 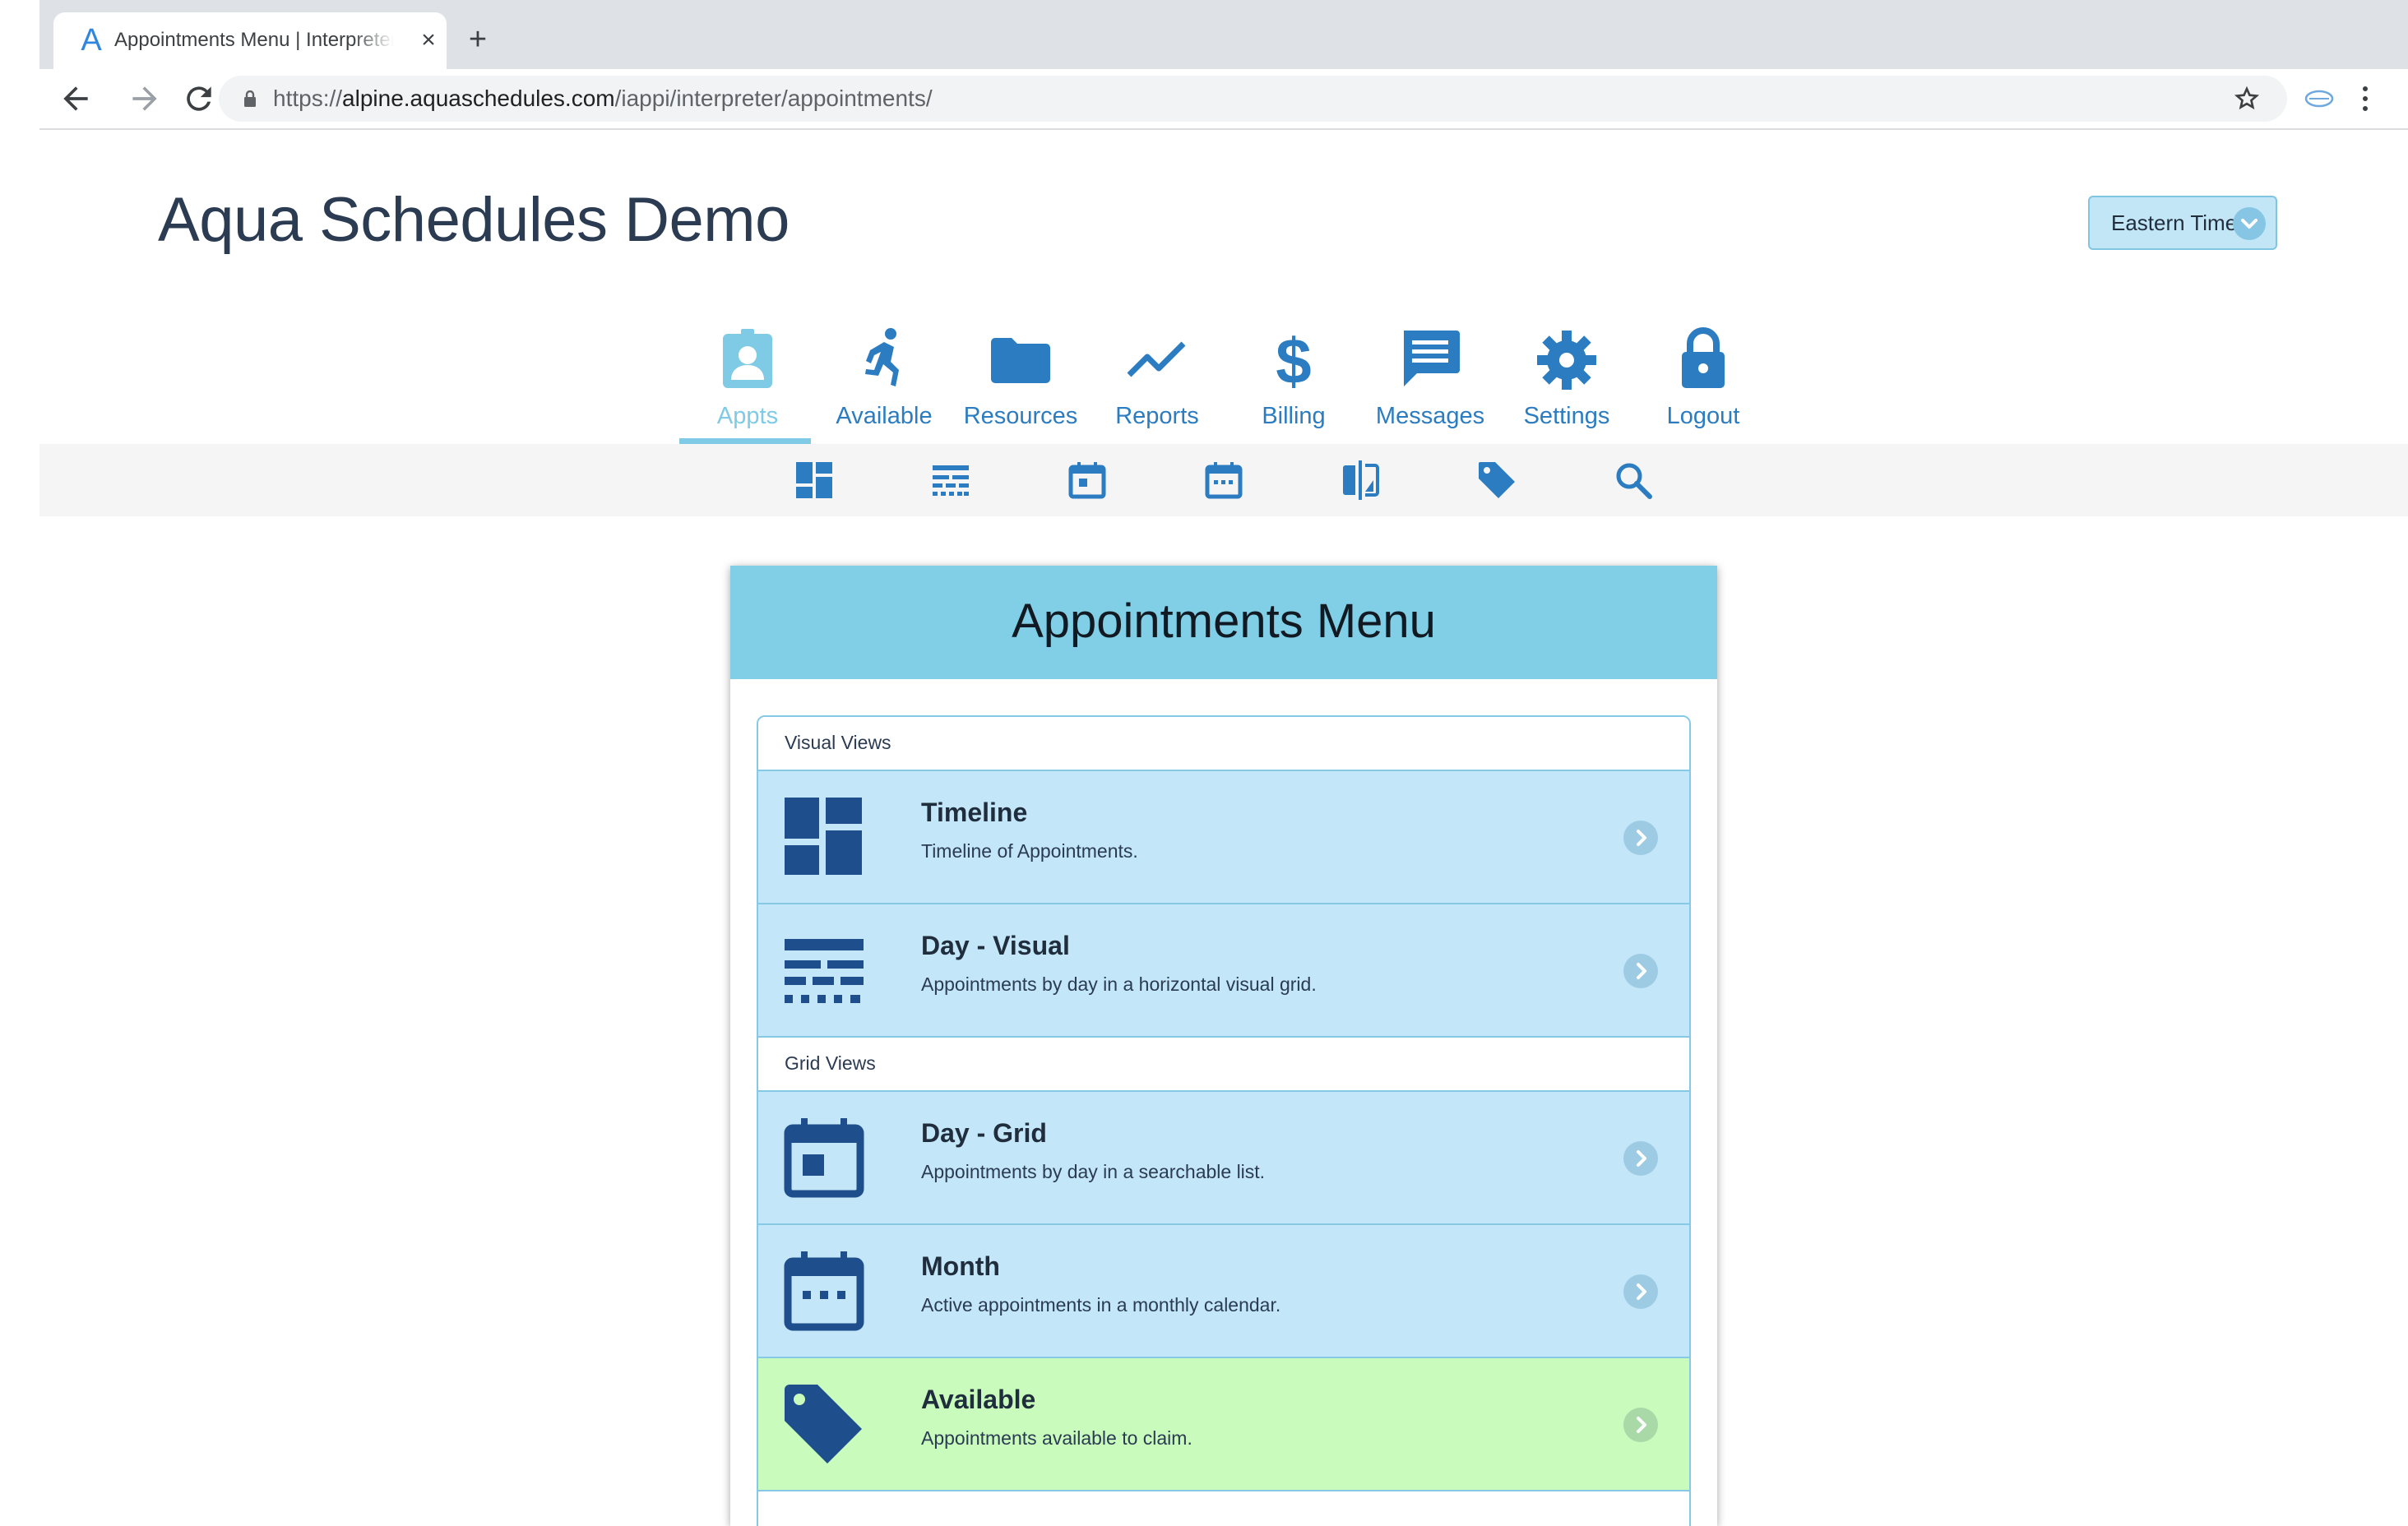 What do you see at coordinates (747, 358) in the screenshot?
I see `badge-icon` at bounding box center [747, 358].